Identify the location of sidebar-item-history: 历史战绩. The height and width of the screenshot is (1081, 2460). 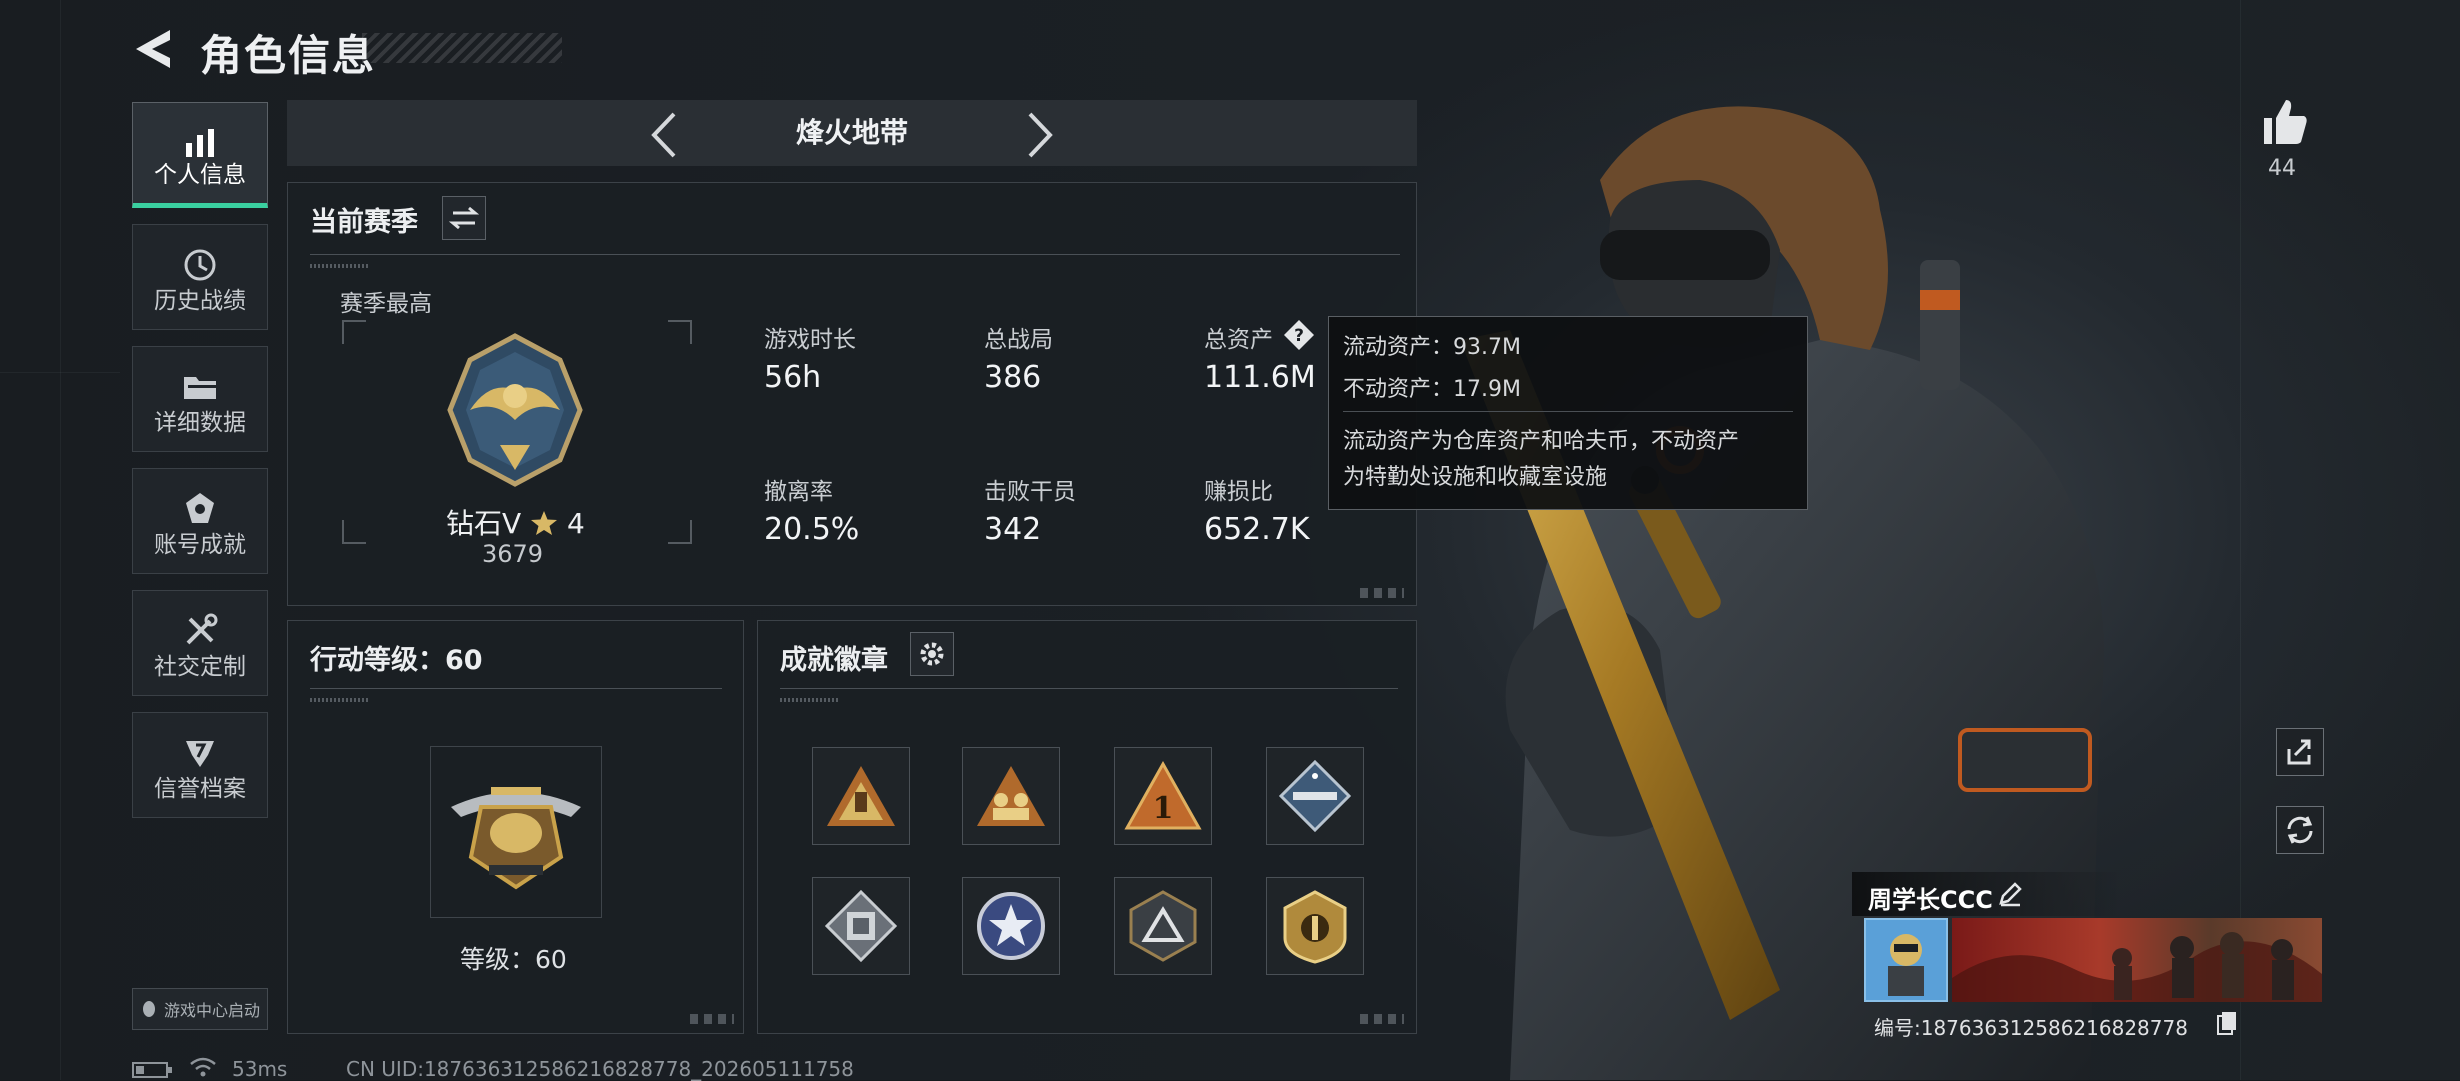
(200, 277).